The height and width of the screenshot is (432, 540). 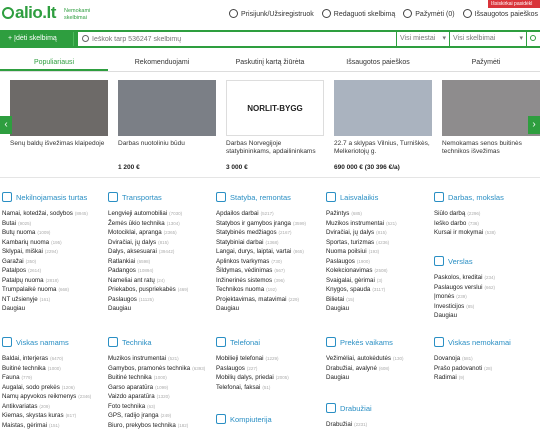 What do you see at coordinates (6, 125) in the screenshot?
I see `carousel-prev-button: ‹` at bounding box center [6, 125].